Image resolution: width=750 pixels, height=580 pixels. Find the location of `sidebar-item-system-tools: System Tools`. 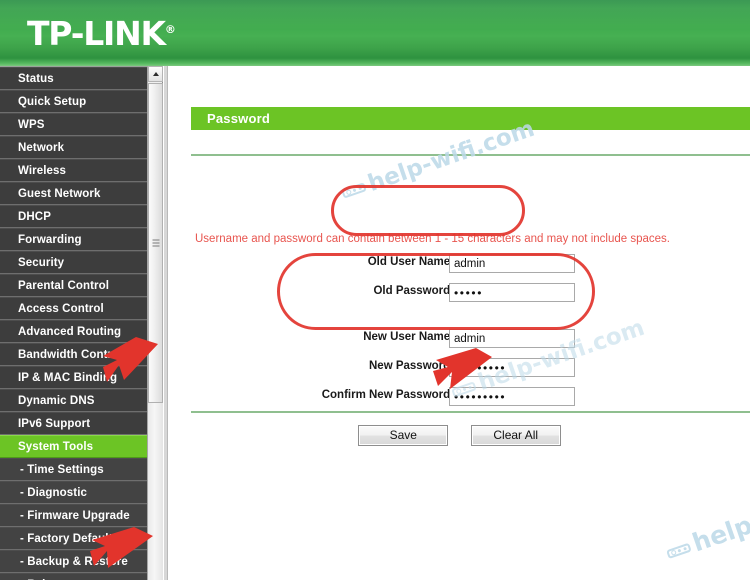

sidebar-item-system-tools: System Tools is located at coordinates (73, 446).